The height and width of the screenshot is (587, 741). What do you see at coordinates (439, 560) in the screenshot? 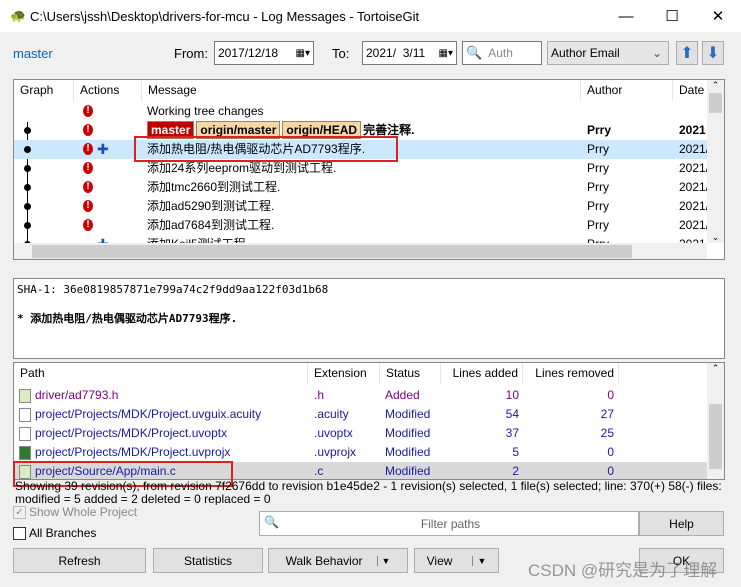
I see `view-label: View` at bounding box center [439, 560].